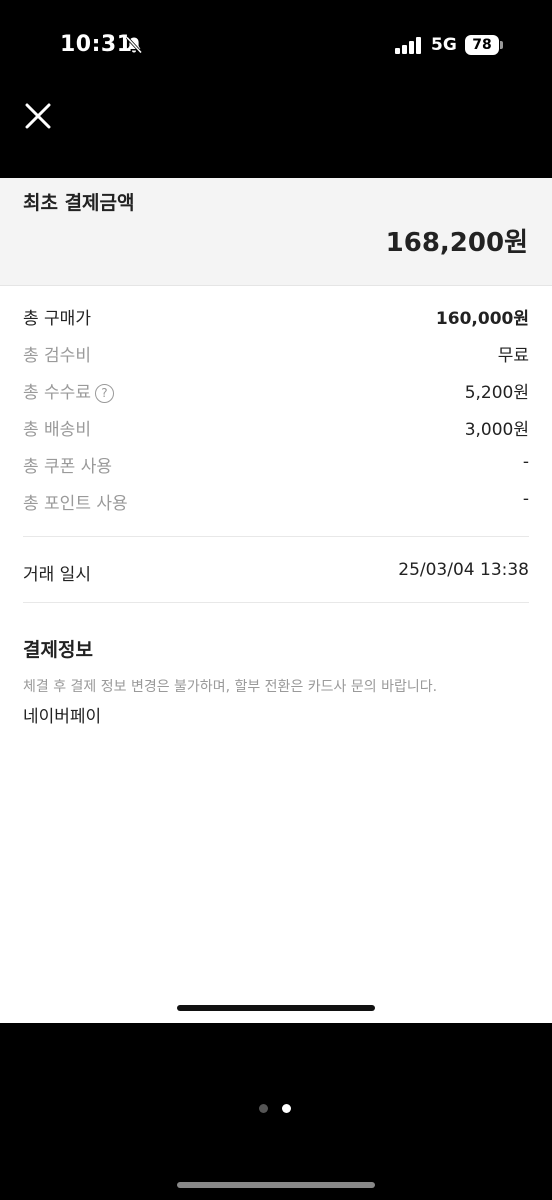 The height and width of the screenshot is (1200, 552). I want to click on fee-row-inspection: 총 검수비 무료, so click(276, 352).